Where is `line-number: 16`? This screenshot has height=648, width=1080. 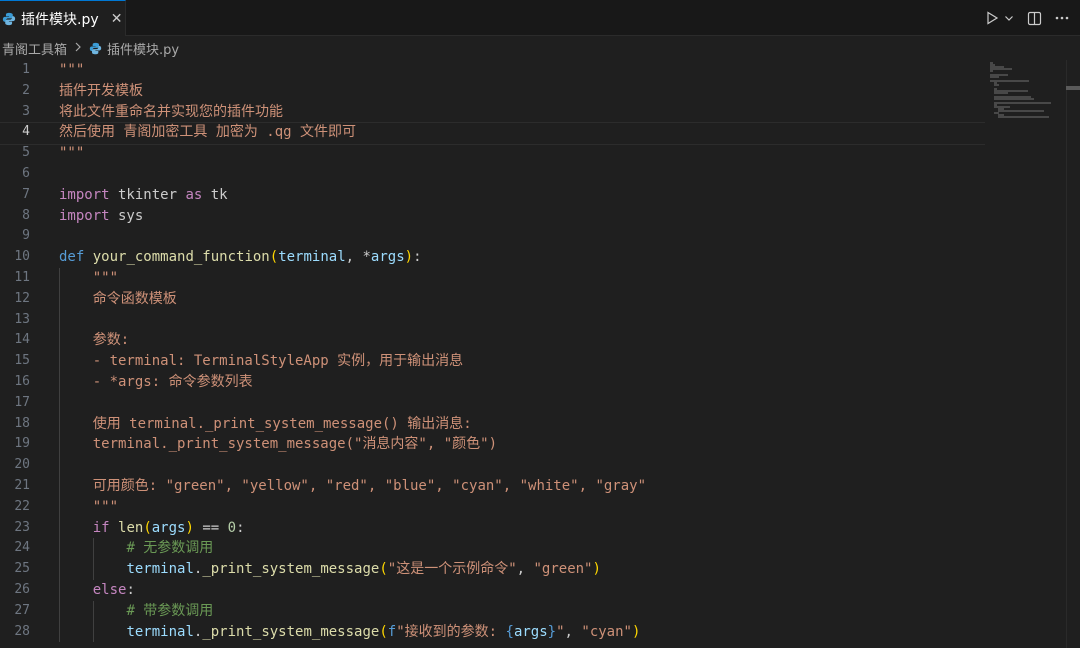
line-number: 16 is located at coordinates (22, 381).